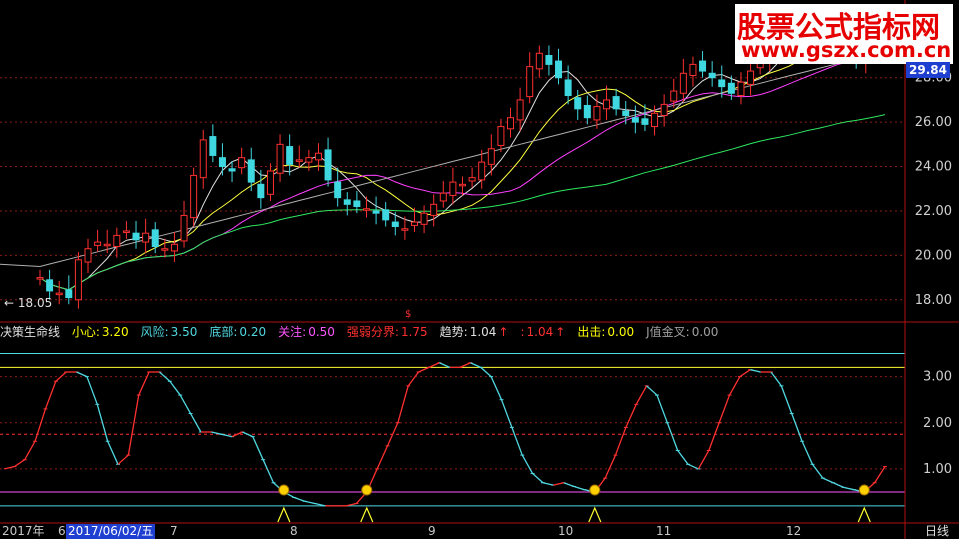 The width and height of the screenshot is (959, 539). Describe the element at coordinates (844, 34) in the screenshot. I see `watermark-logo: 股票公式指标网 www.gszx.com.cn` at that location.